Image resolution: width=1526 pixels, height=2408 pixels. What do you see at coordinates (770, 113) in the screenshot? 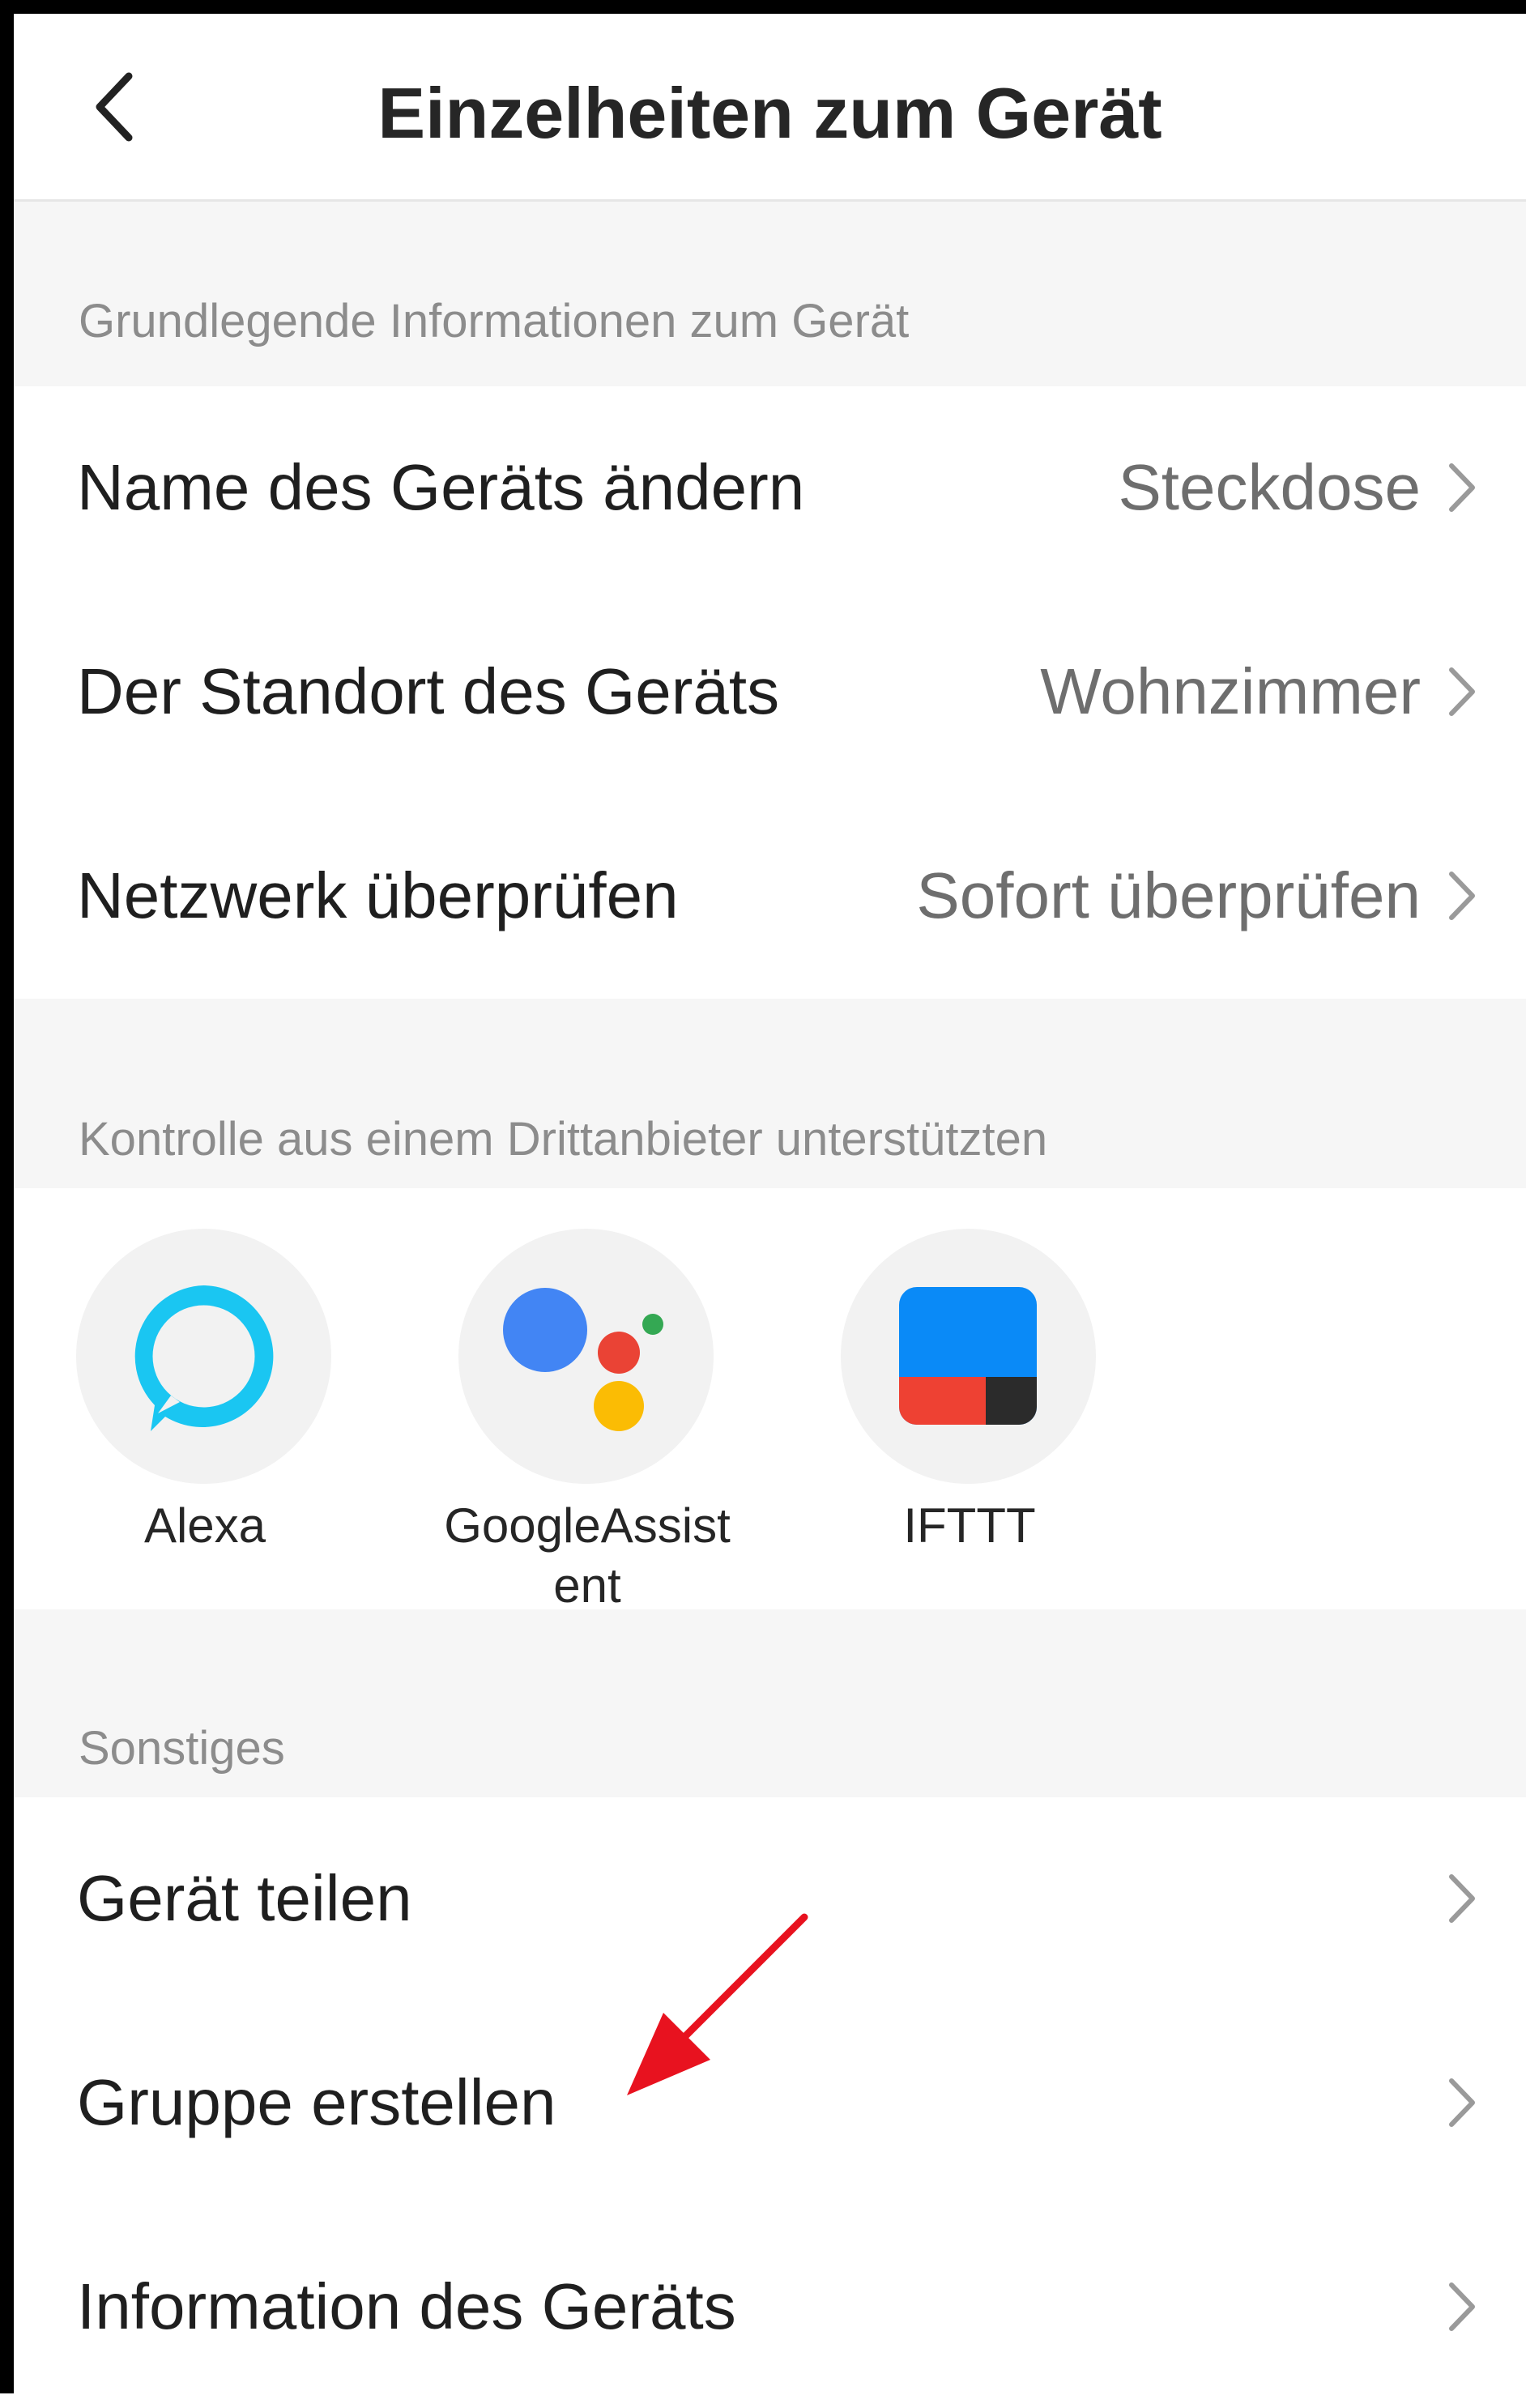
I see `page-title: Einzelheiten zum Gerät` at bounding box center [770, 113].